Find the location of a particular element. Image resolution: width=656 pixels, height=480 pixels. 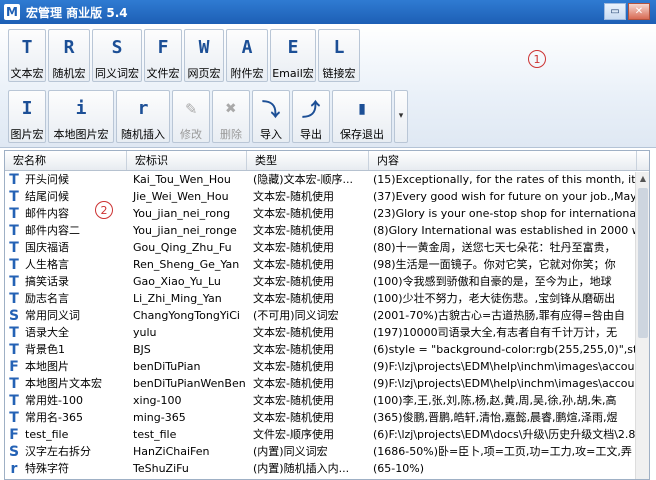

cell-macro-name: Ftest_file is located at coordinates (66, 434).